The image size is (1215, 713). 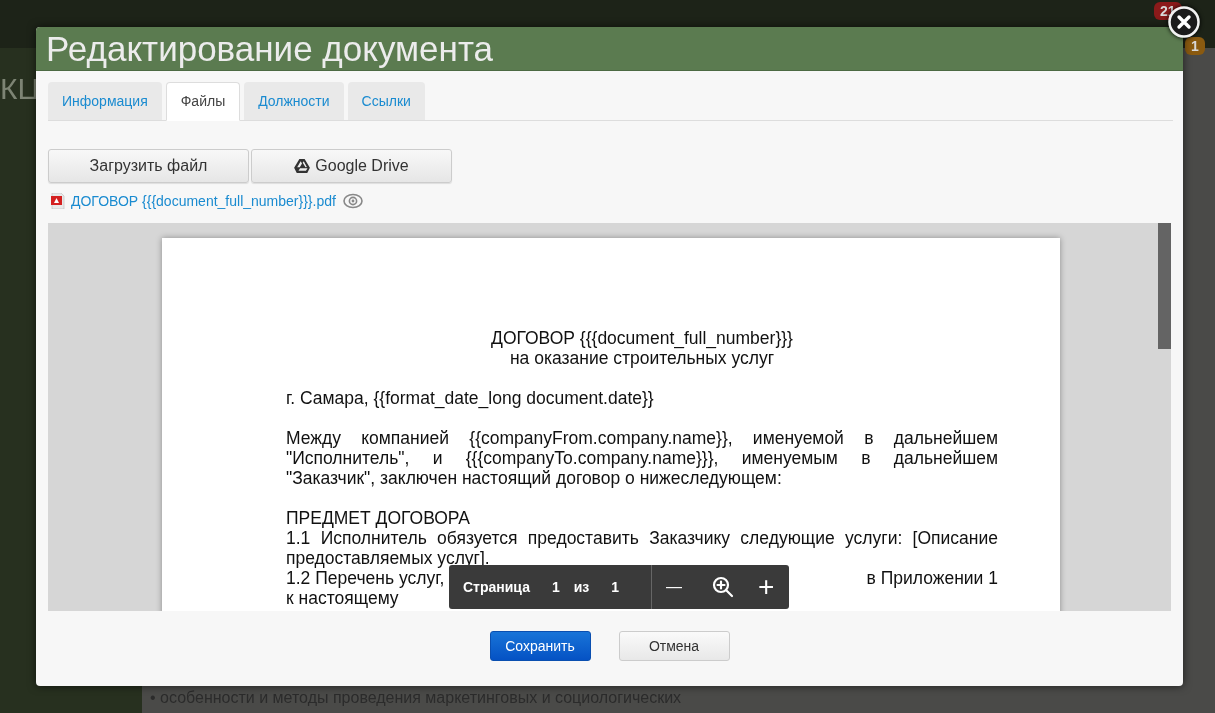 I want to click on paragraph: г. Самара, {{format_date_long document.date}}, so click(x=470, y=398).